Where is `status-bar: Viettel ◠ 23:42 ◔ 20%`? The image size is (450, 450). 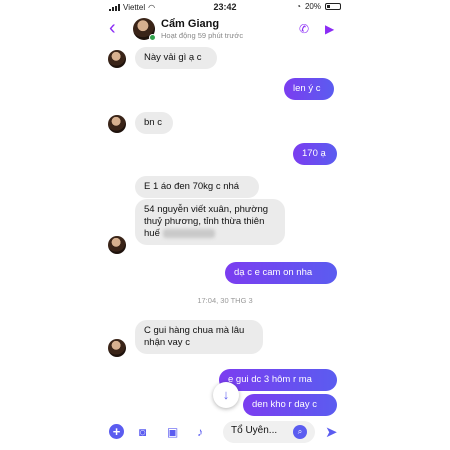 status-bar: Viettel ◠ 23:42 ◔ 20% is located at coordinates (225, 7).